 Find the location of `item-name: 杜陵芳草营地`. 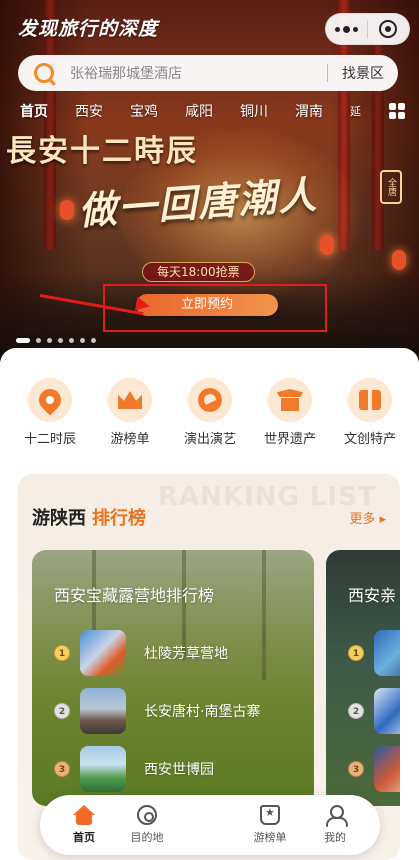

item-name: 杜陵芳草营地 is located at coordinates (186, 654).